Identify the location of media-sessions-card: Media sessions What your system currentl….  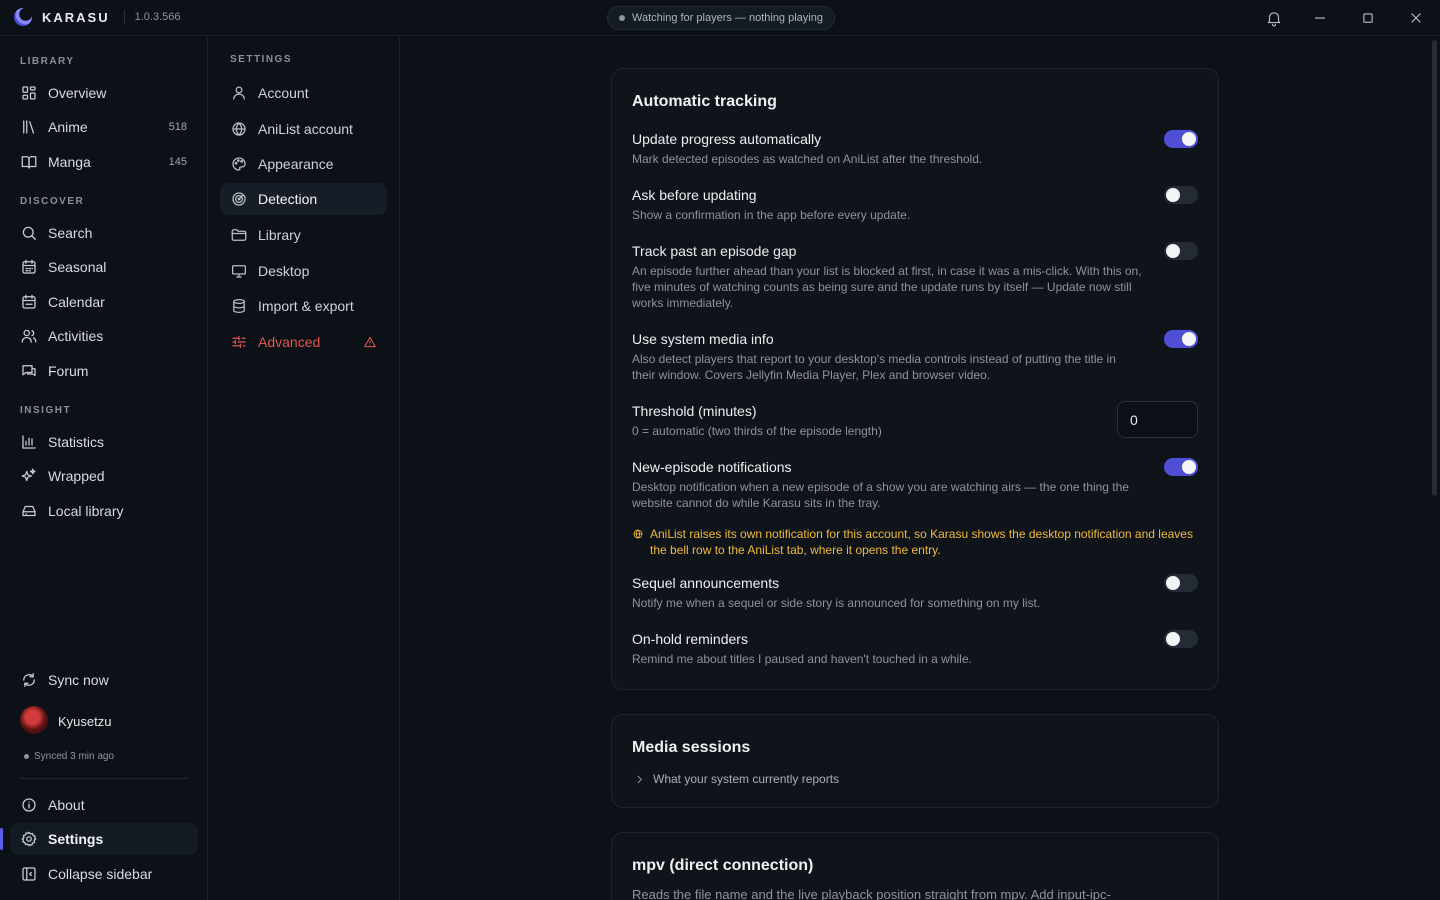
(915, 761).